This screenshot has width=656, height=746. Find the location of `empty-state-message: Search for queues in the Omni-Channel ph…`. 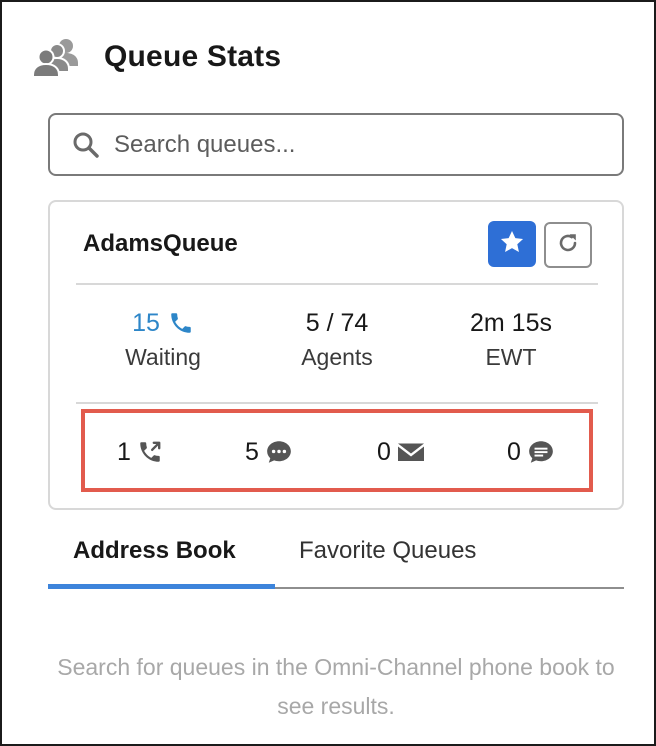

empty-state-message: Search for queues in the Omni-Channel ph… is located at coordinates (336, 686).